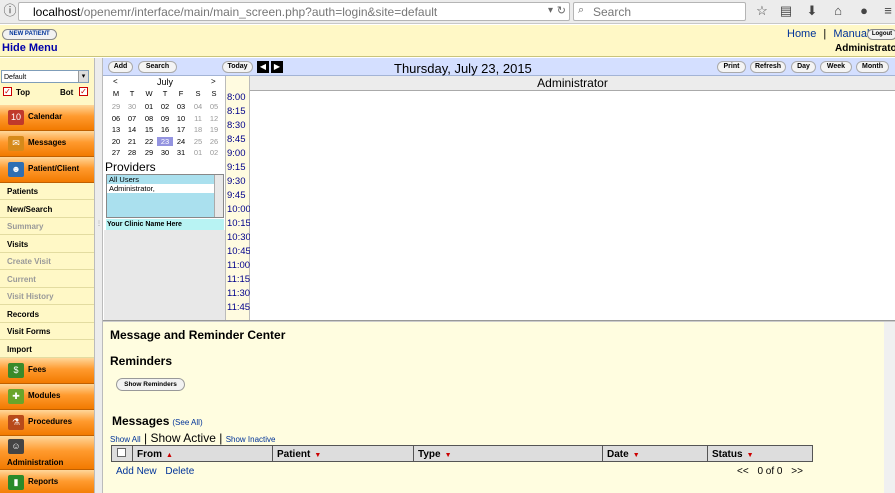  What do you see at coordinates (149, 118) in the screenshot?
I see `day-cell: 08` at bounding box center [149, 118].